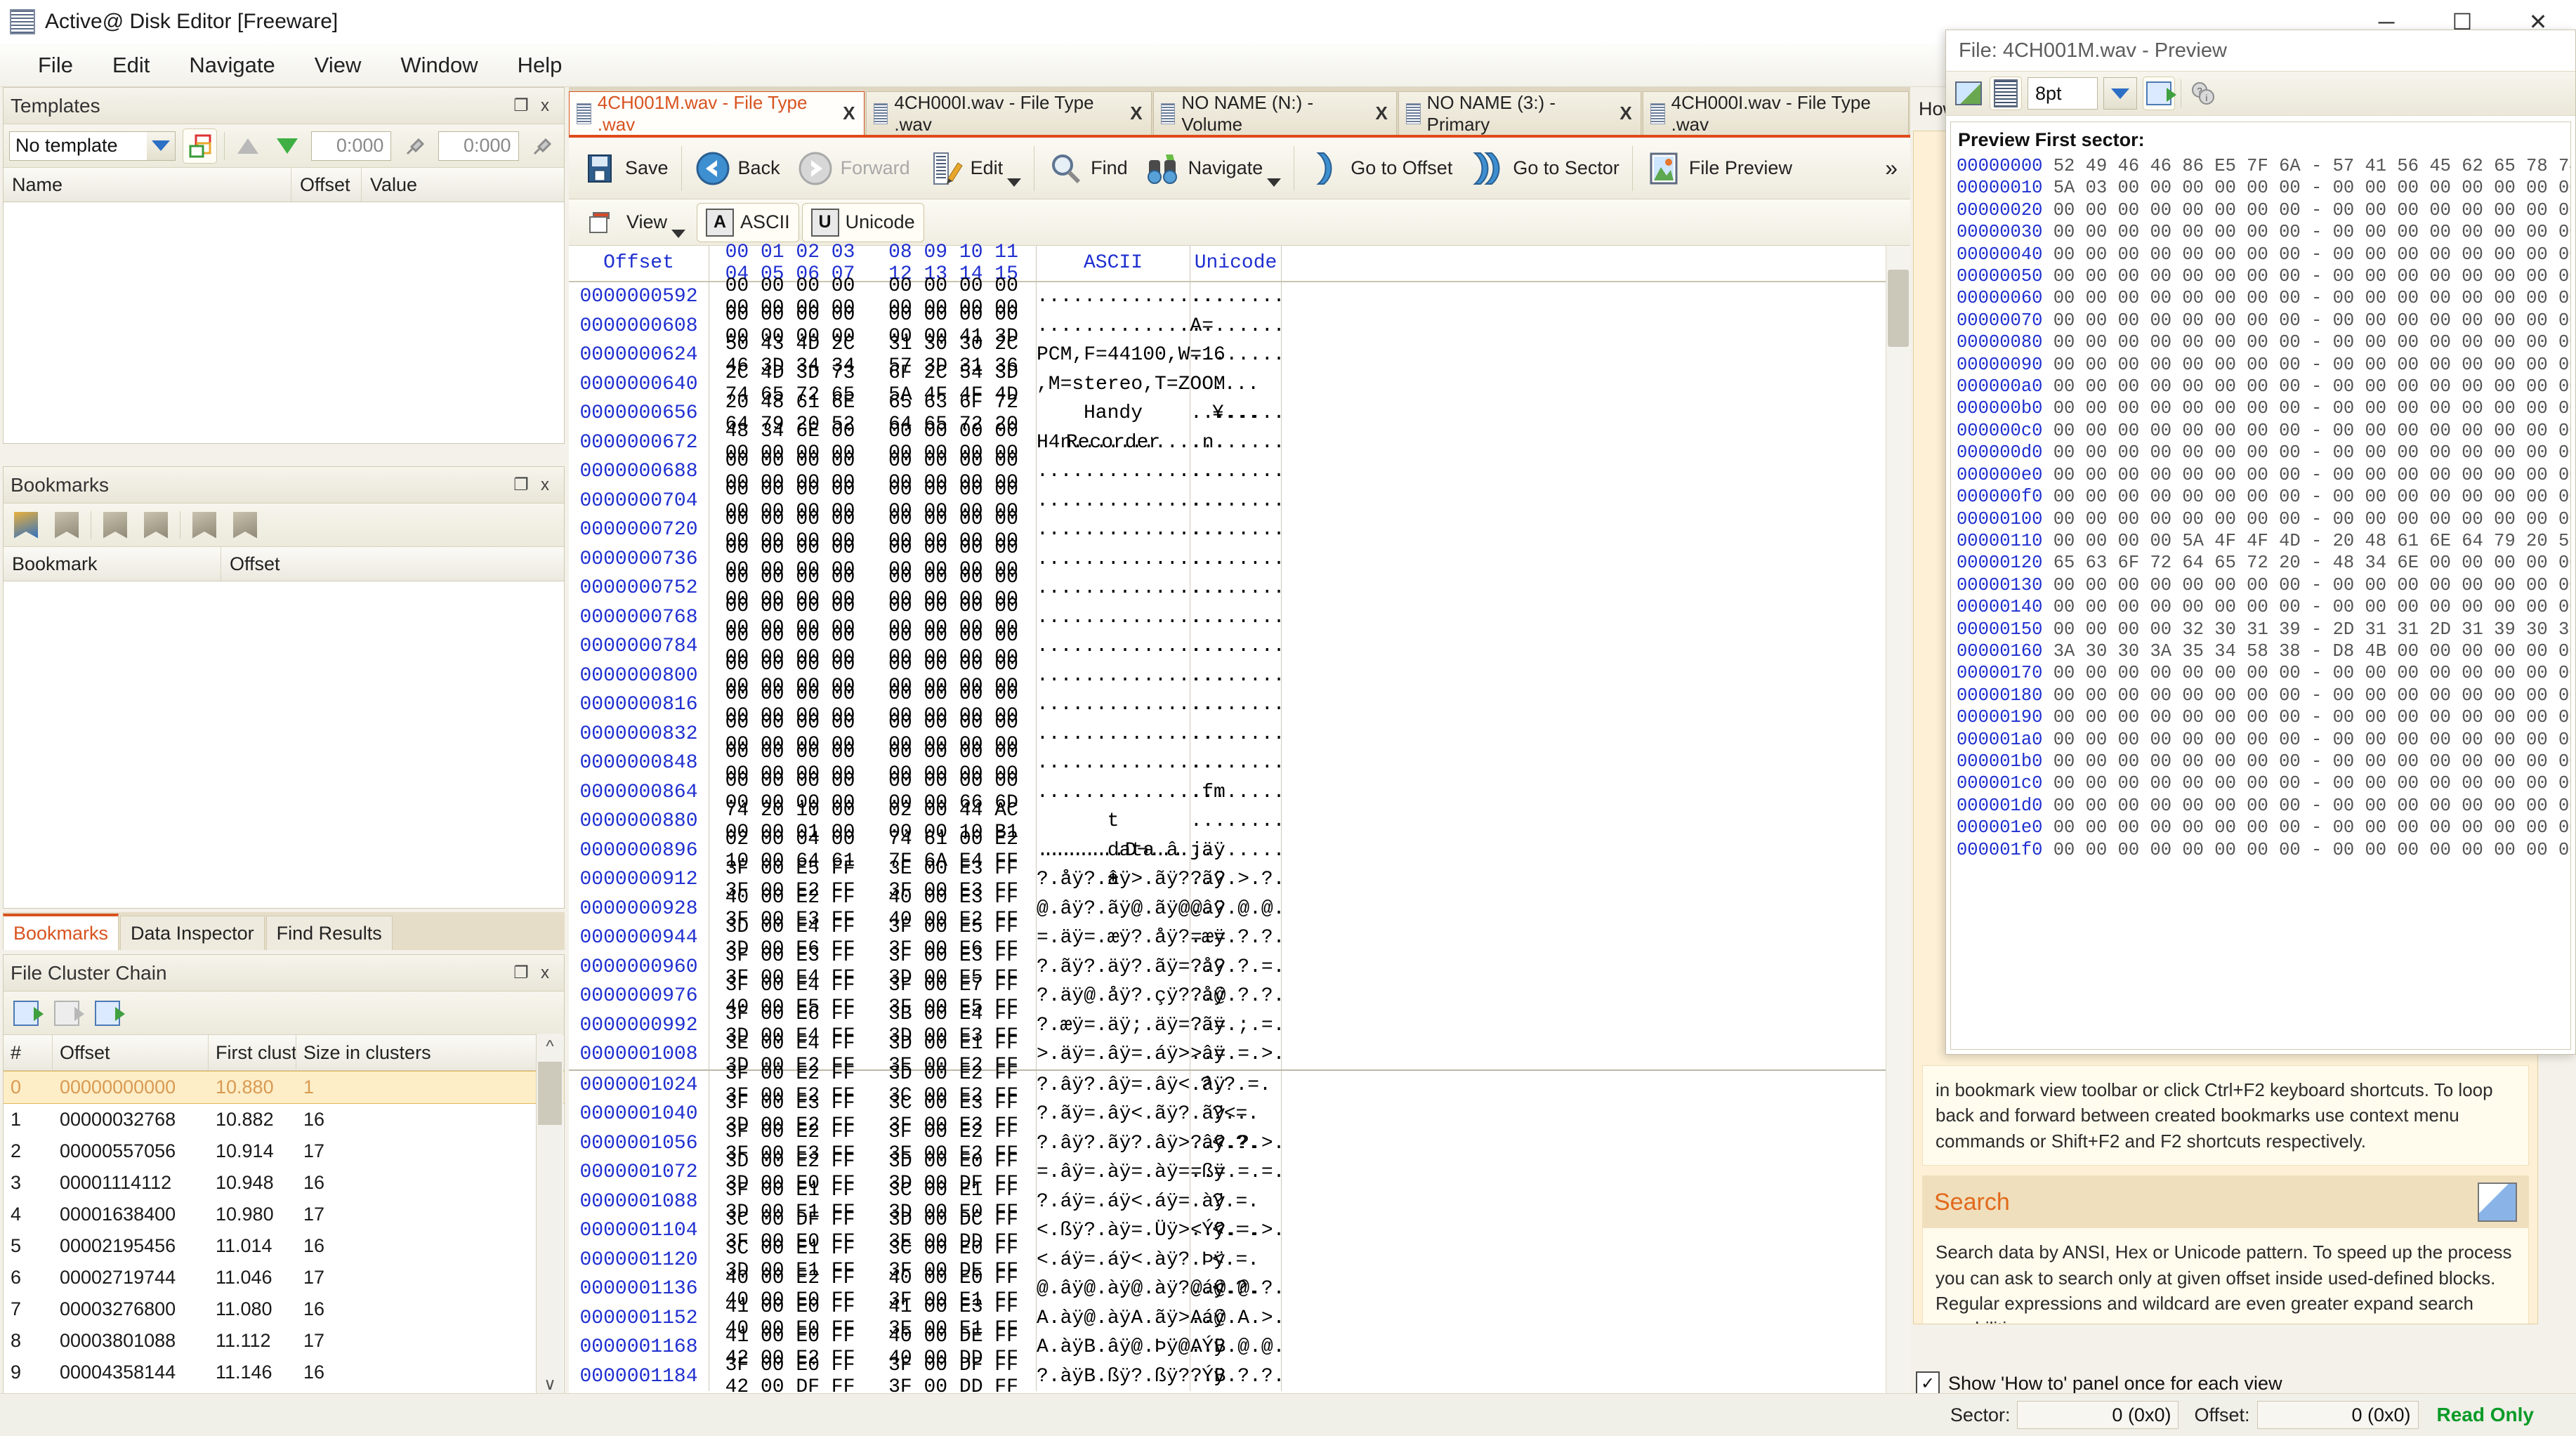 Image resolution: width=2576 pixels, height=1436 pixels. What do you see at coordinates (717, 113) in the screenshot?
I see `document-tab: 4CH001M.wav - File Type .wav X` at bounding box center [717, 113].